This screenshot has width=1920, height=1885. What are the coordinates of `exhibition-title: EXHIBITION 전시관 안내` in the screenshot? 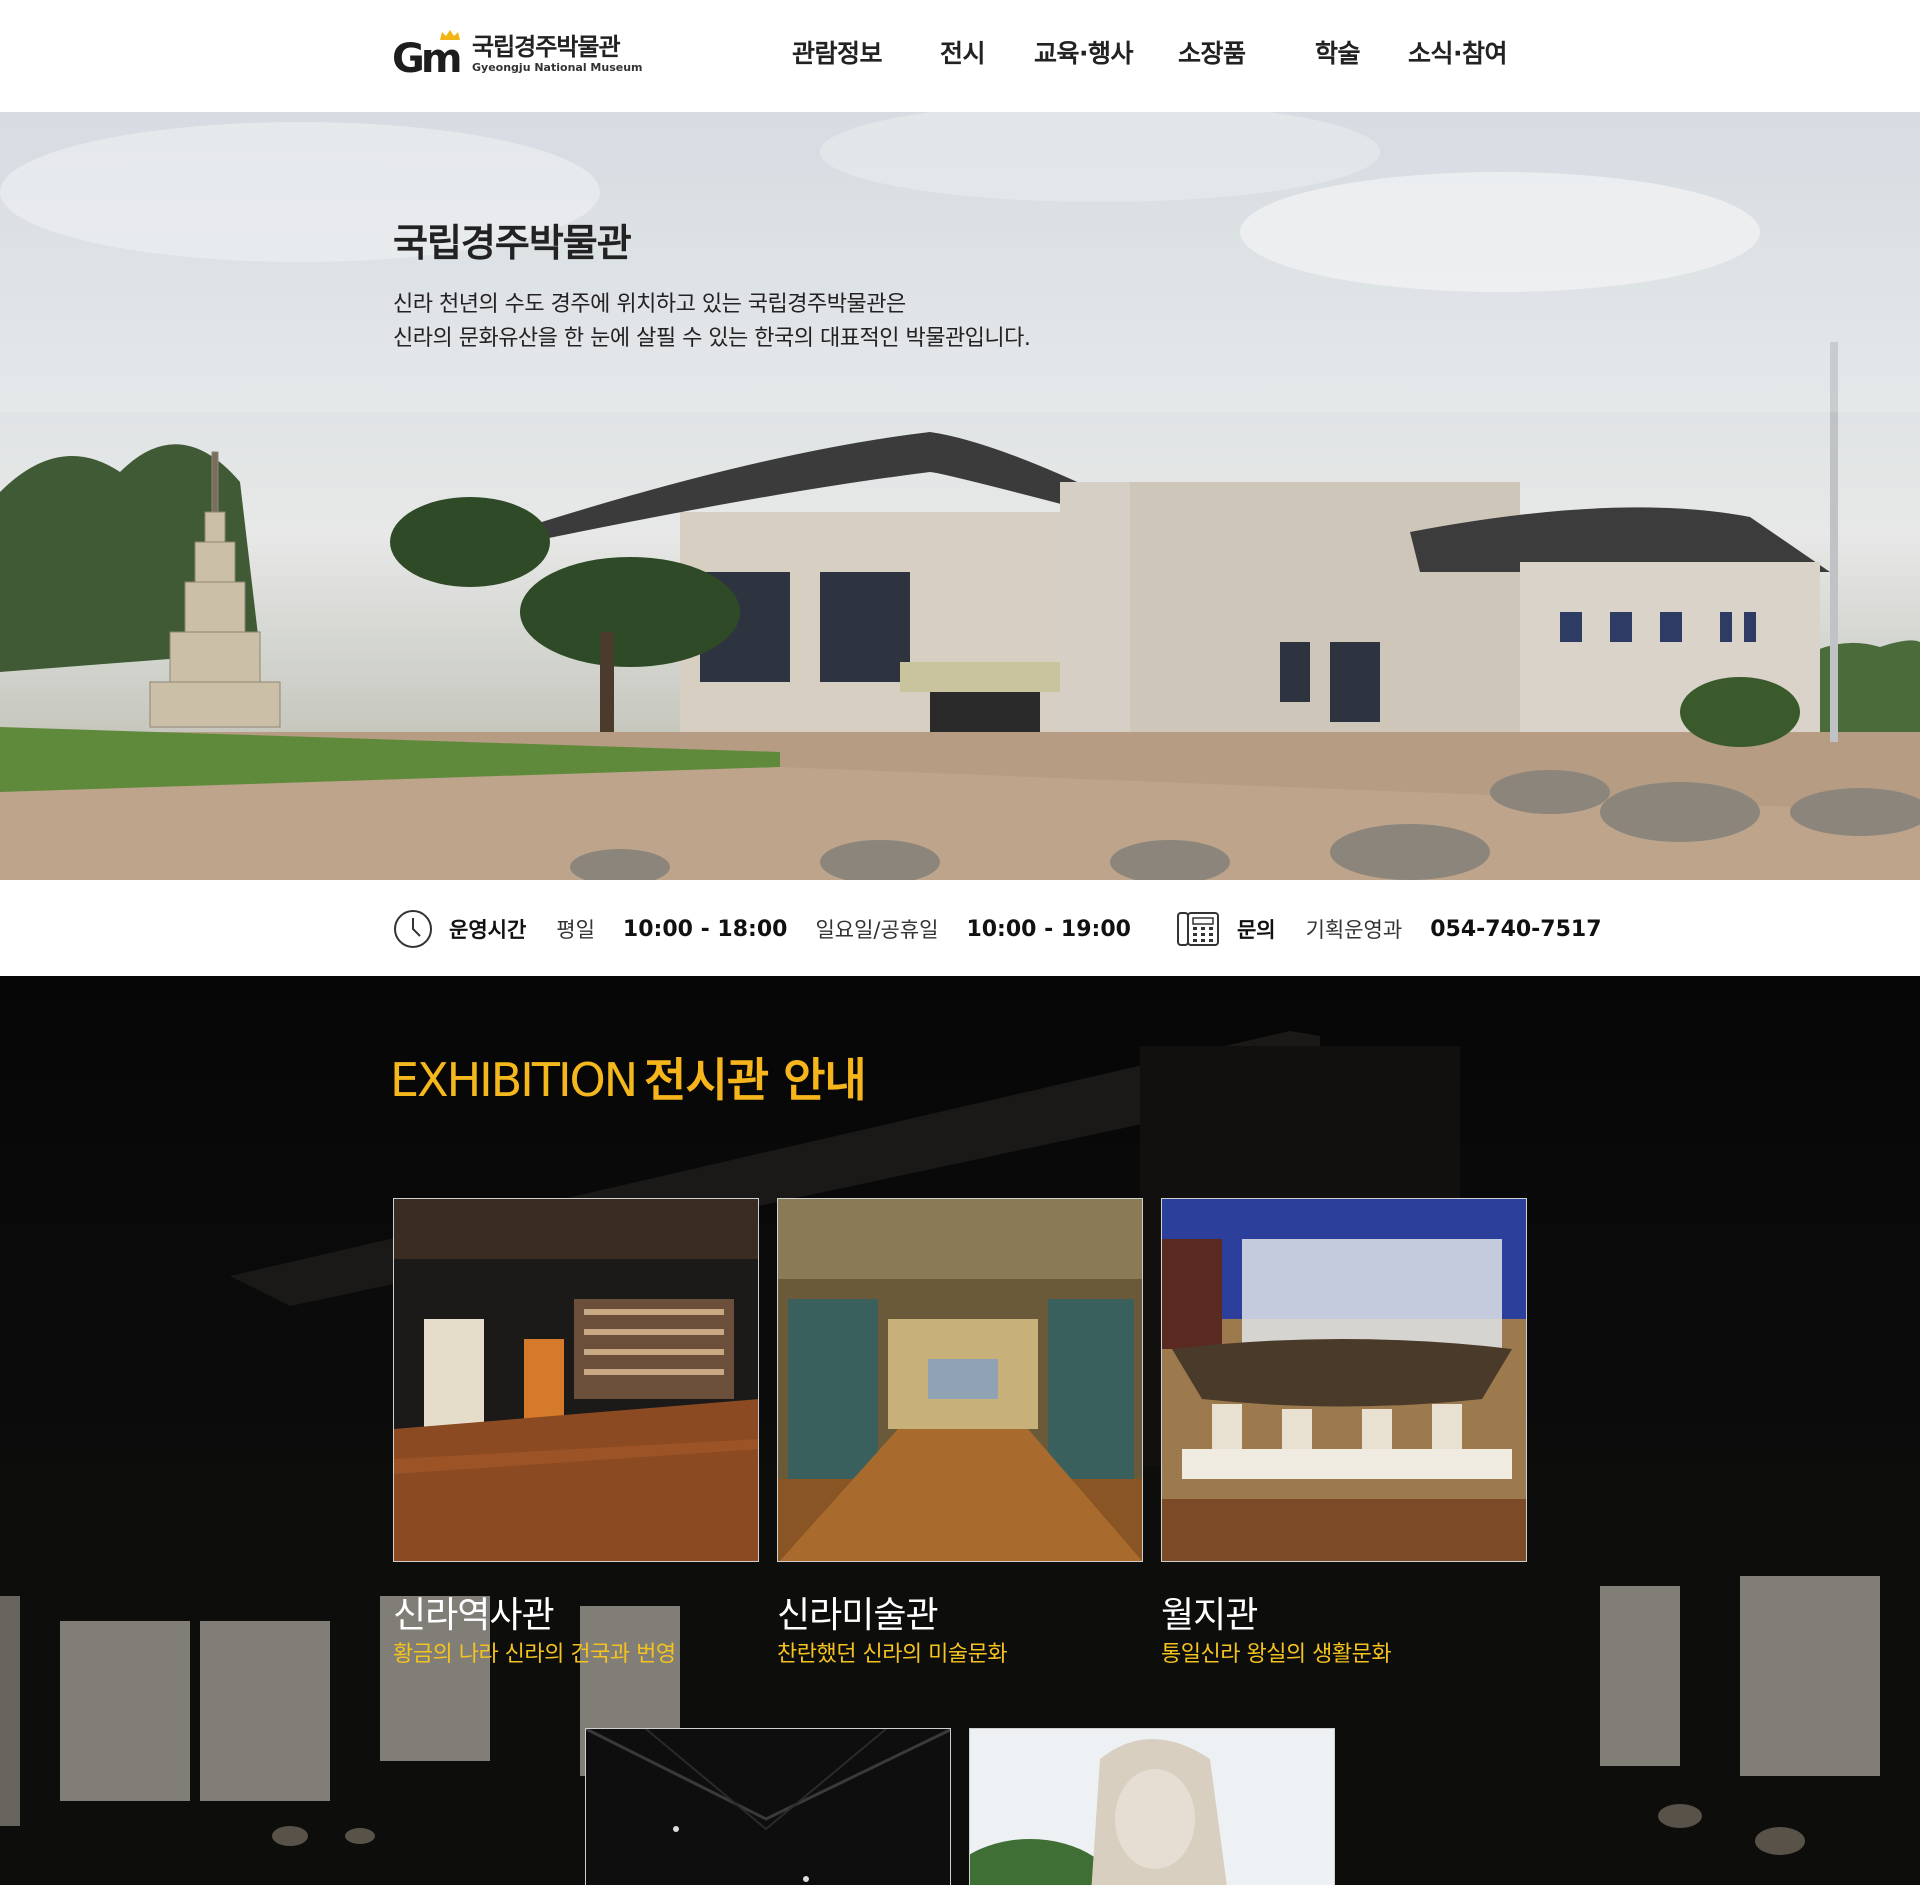 It's located at (628, 1077).